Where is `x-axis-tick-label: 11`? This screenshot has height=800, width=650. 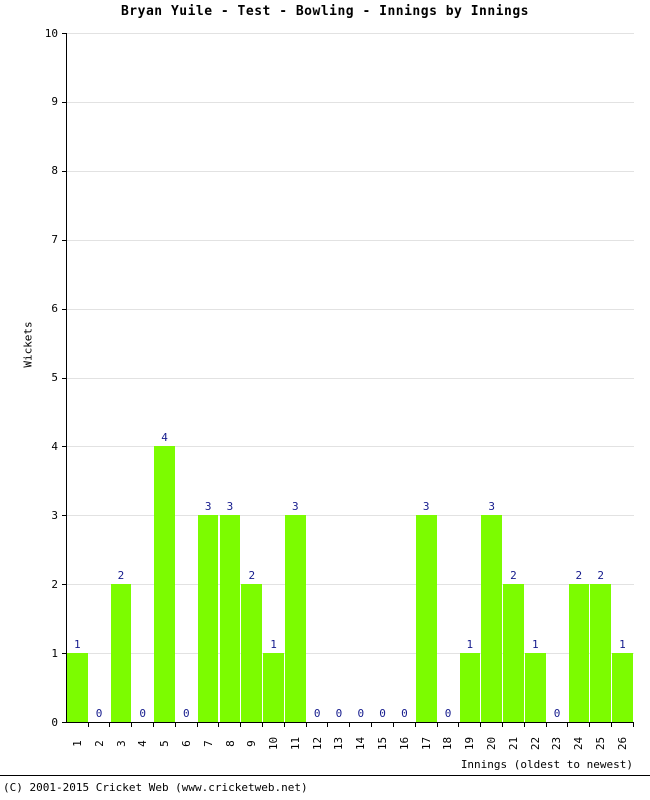 x-axis-tick-label: 11 is located at coordinates (295, 744).